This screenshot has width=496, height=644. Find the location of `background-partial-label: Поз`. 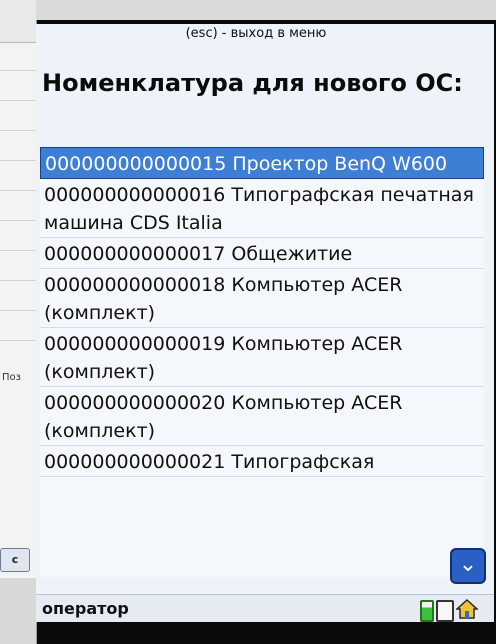

background-partial-label: Поз is located at coordinates (11, 377).